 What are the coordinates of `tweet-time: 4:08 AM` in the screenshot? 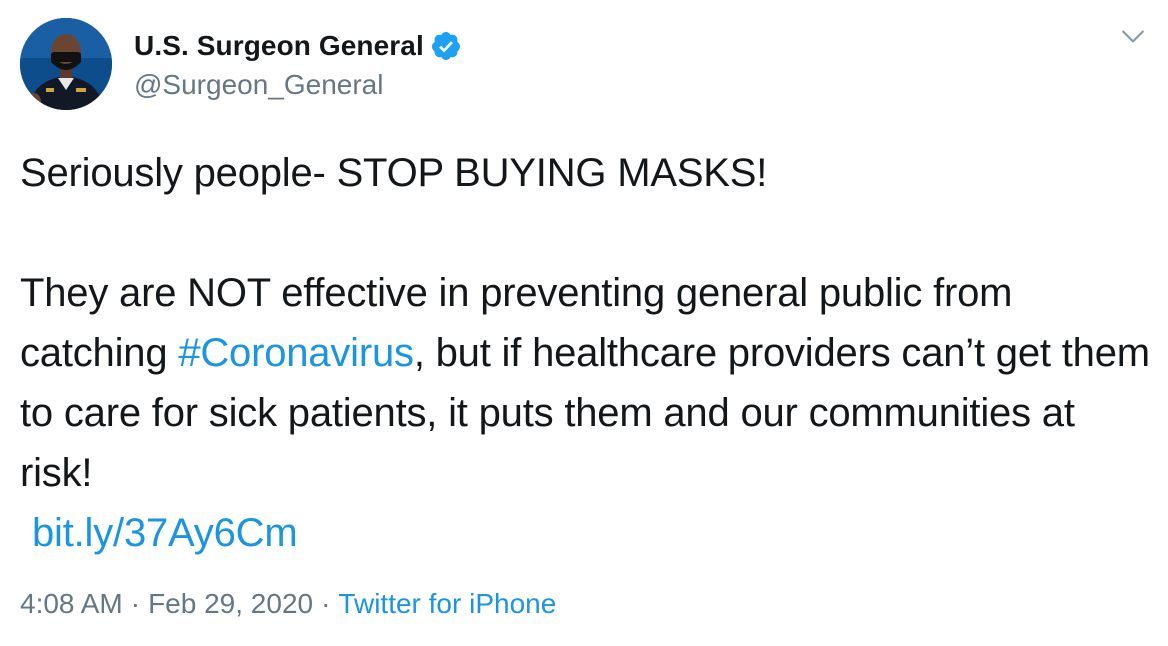 It's located at (71, 604).